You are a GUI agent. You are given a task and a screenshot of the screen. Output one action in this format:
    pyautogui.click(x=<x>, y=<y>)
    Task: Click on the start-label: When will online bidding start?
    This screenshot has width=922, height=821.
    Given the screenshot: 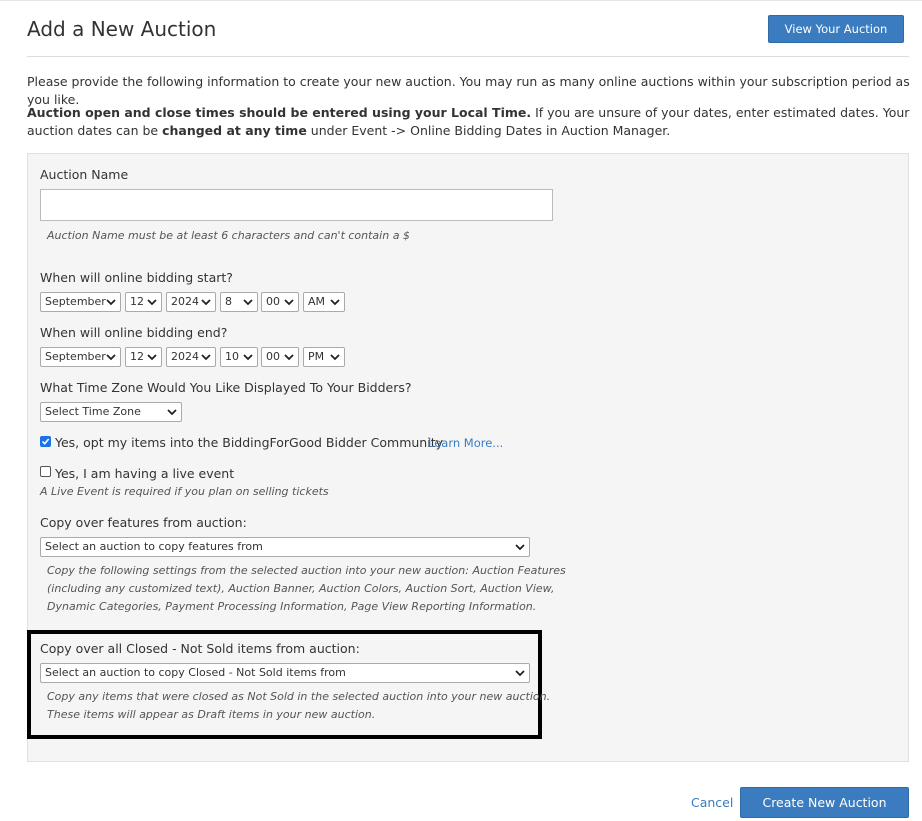 What is the action you would take?
    pyautogui.click(x=136, y=277)
    